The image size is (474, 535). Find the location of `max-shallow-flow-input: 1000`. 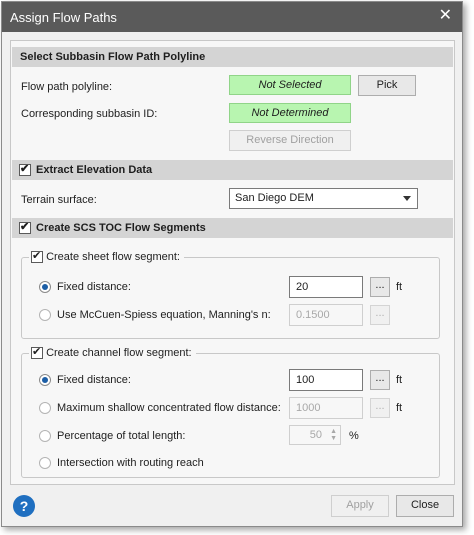

max-shallow-flow-input: 1000 is located at coordinates (326, 408).